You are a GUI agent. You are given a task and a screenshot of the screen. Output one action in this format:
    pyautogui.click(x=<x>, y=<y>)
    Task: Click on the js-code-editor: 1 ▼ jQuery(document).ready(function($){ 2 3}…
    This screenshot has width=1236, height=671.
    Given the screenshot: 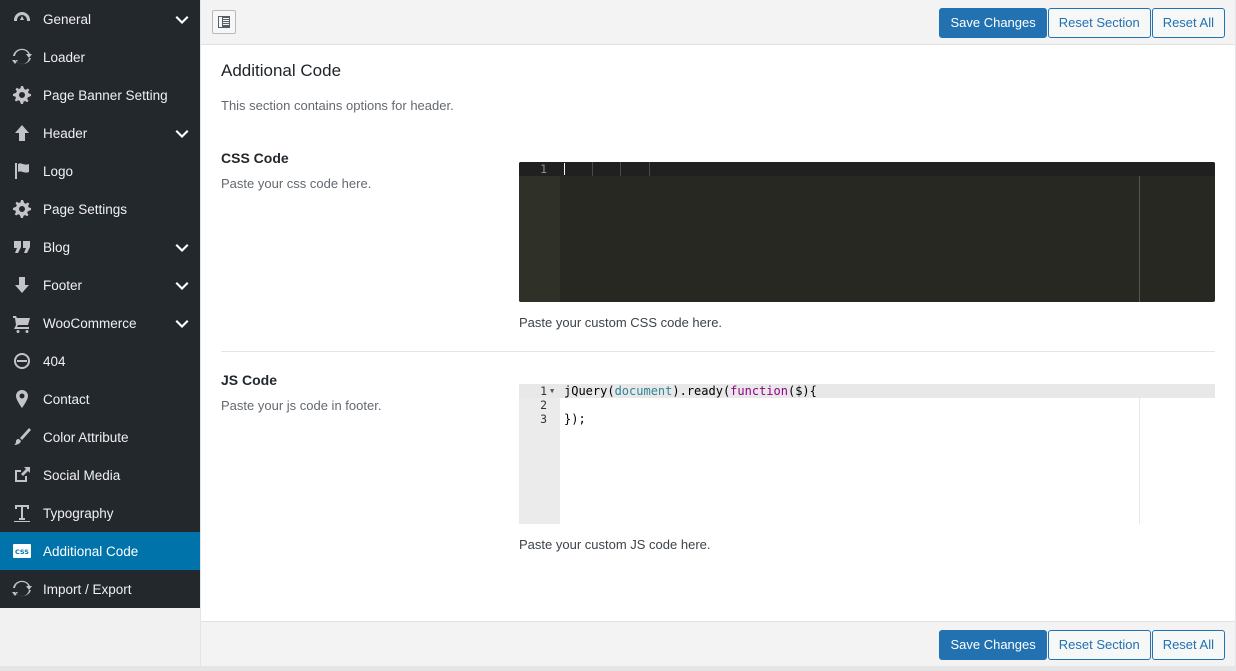 What is the action you would take?
    pyautogui.click(x=867, y=454)
    